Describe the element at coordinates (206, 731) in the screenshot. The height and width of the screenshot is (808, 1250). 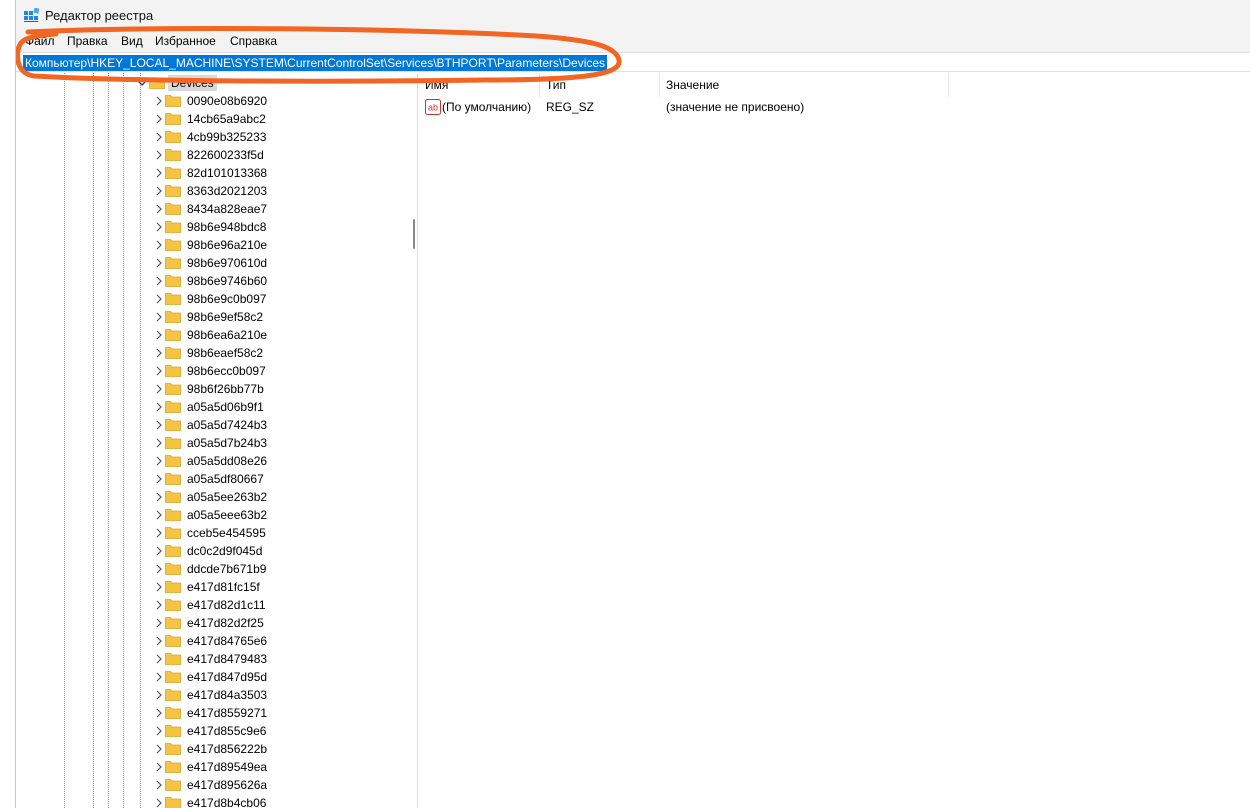
I see `tree-node-key: e417d855c9e6` at that location.